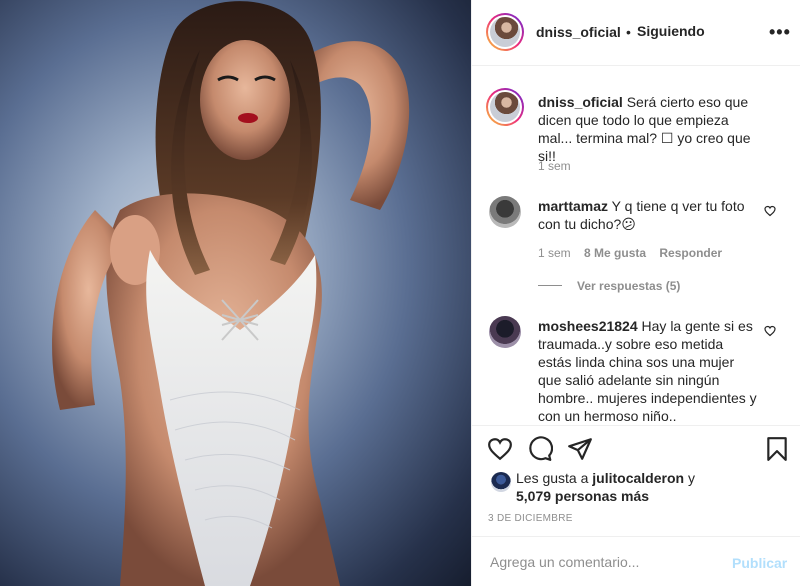  What do you see at coordinates (501, 482) in the screenshot?
I see `liker-avatar` at bounding box center [501, 482].